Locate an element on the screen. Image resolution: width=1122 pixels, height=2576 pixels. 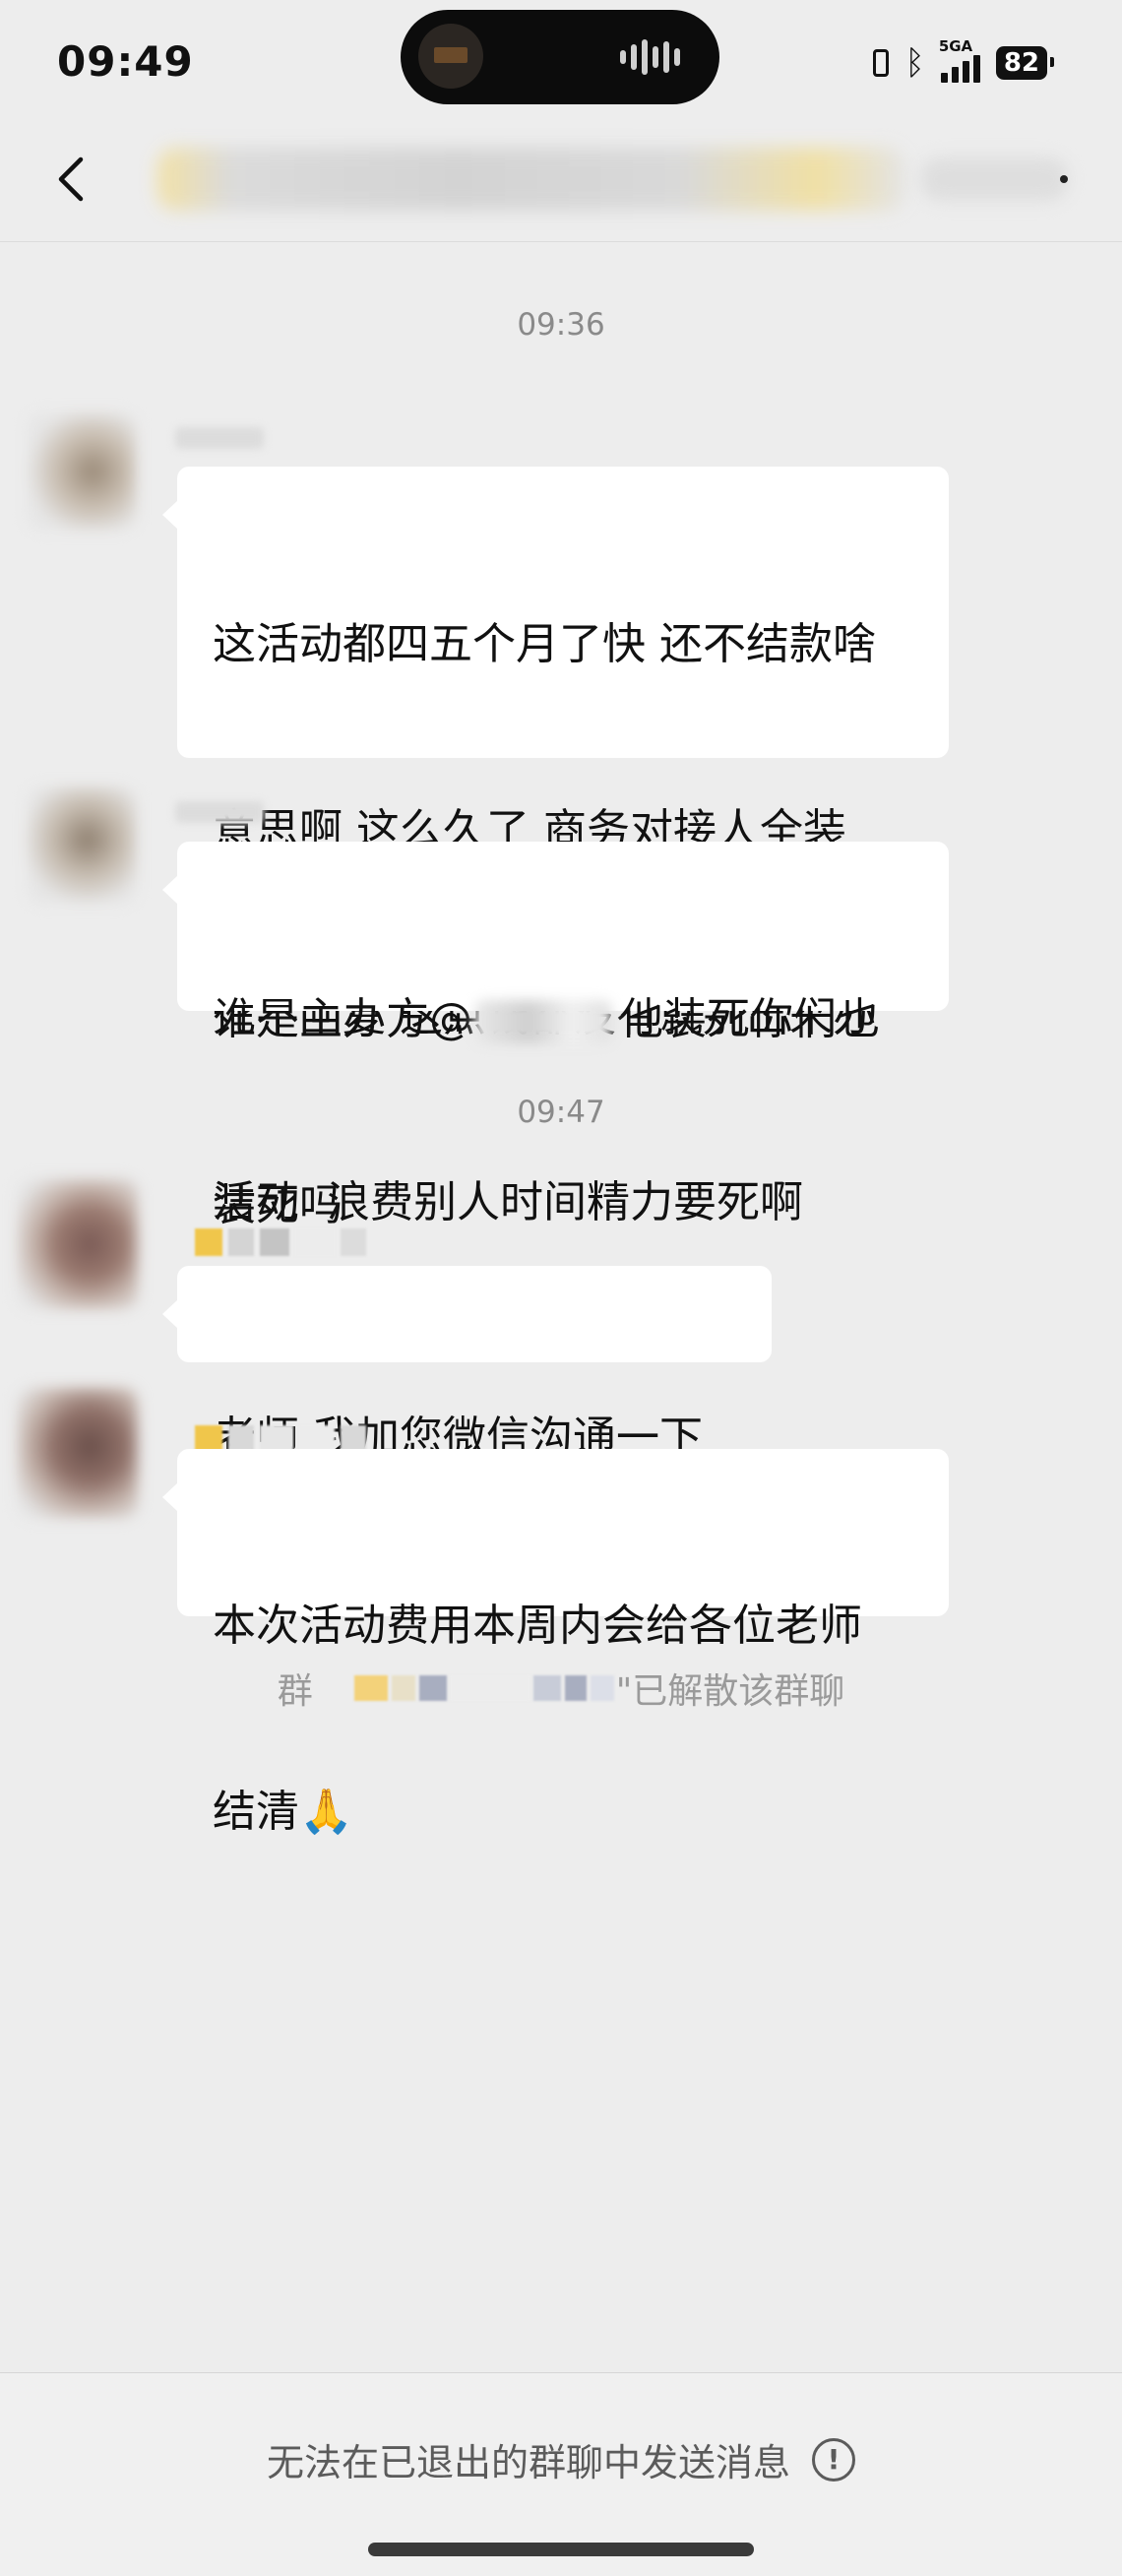
system-note-suffix: "已解散该群聊 is located at coordinates (730, 1691).